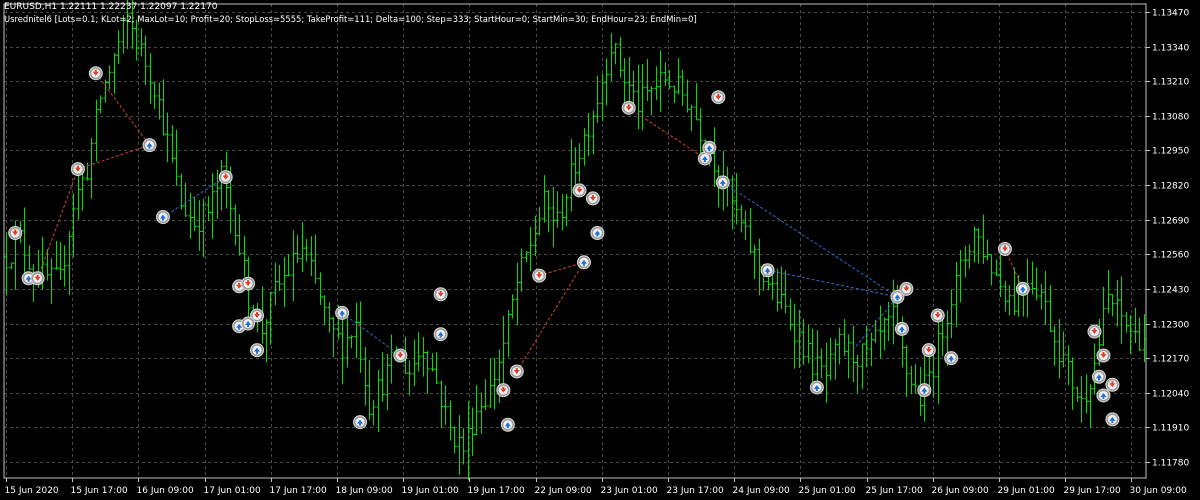 The image size is (1200, 500). I want to click on buy-trade-line, so click(371, 334).